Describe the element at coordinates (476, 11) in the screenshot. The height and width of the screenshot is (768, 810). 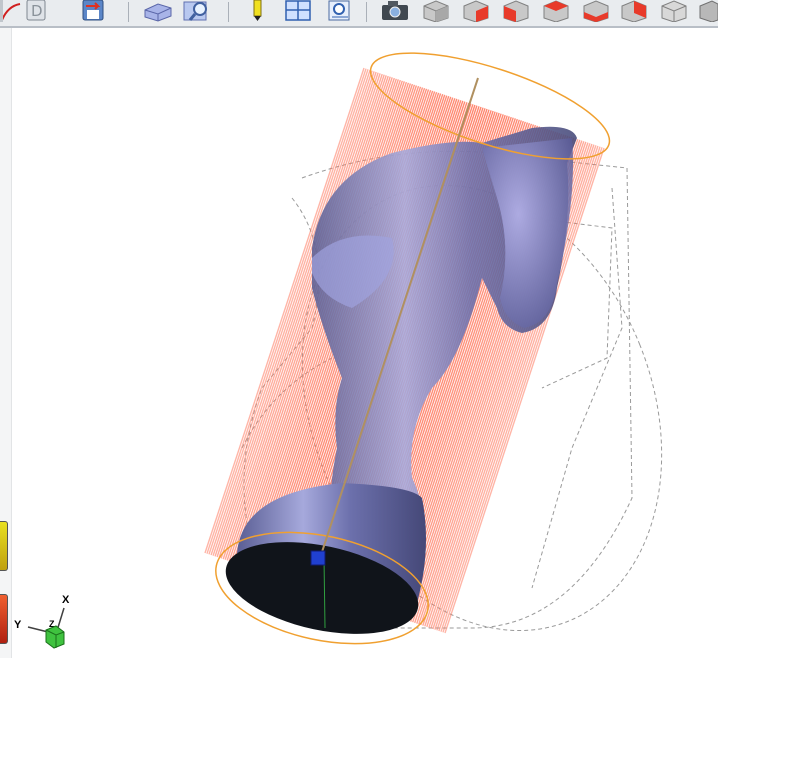
I see `view-front-icon` at that location.